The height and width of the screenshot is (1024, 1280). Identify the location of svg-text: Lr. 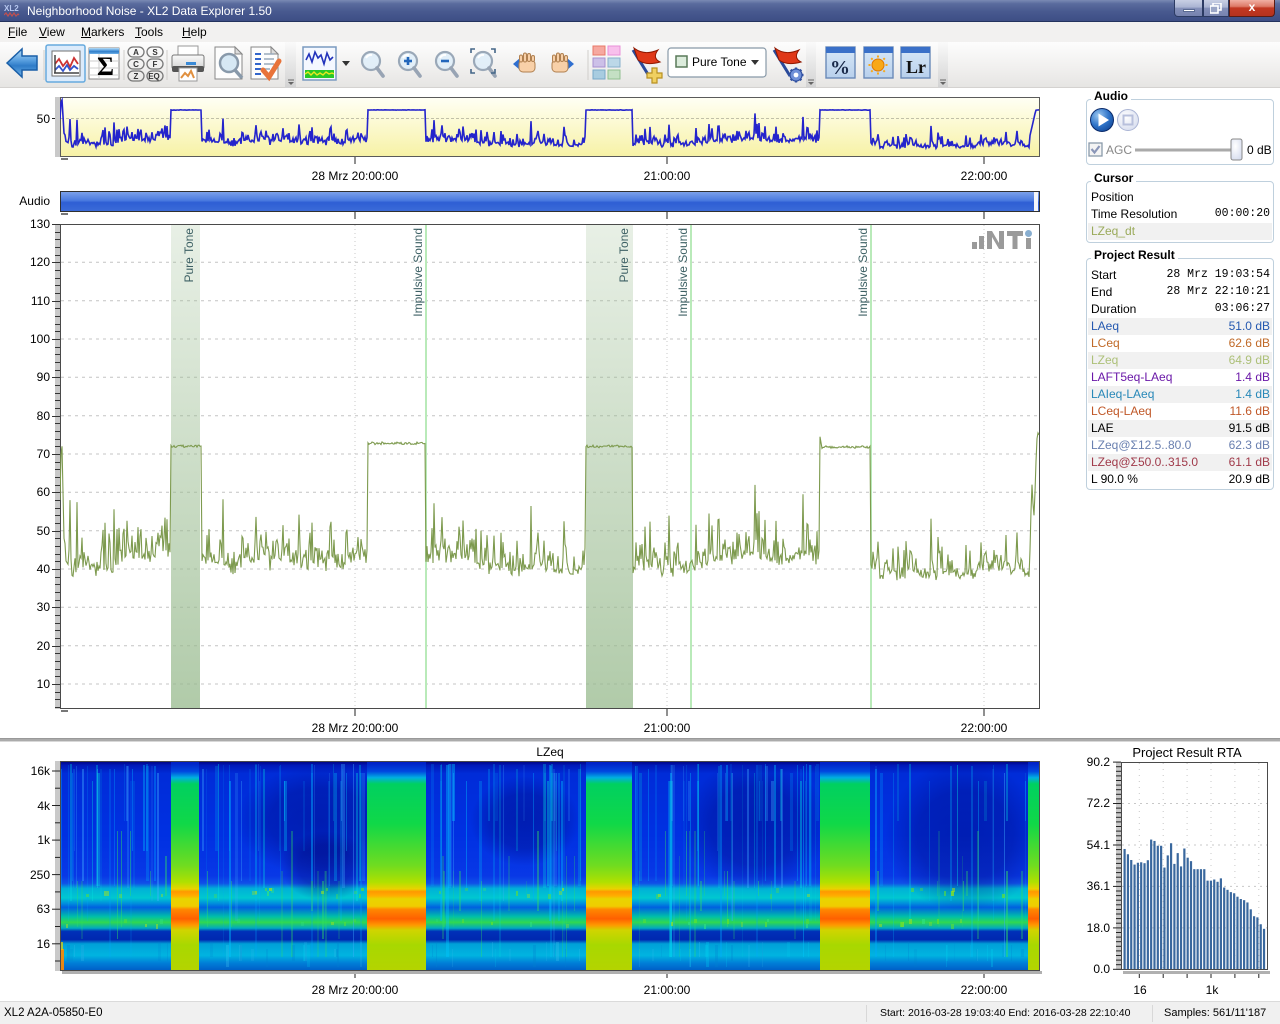
(916, 67).